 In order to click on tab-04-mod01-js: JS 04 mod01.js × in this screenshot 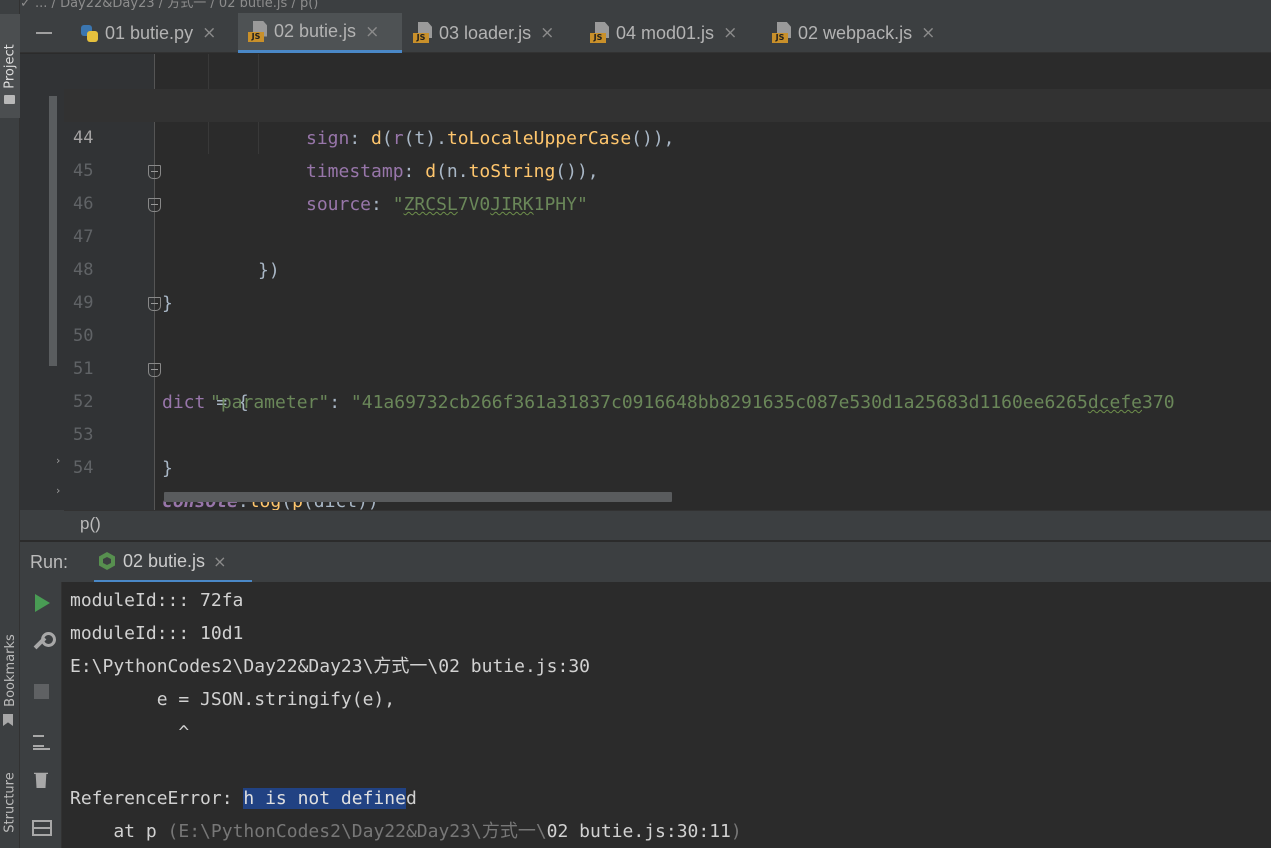, I will do `click(663, 33)`.